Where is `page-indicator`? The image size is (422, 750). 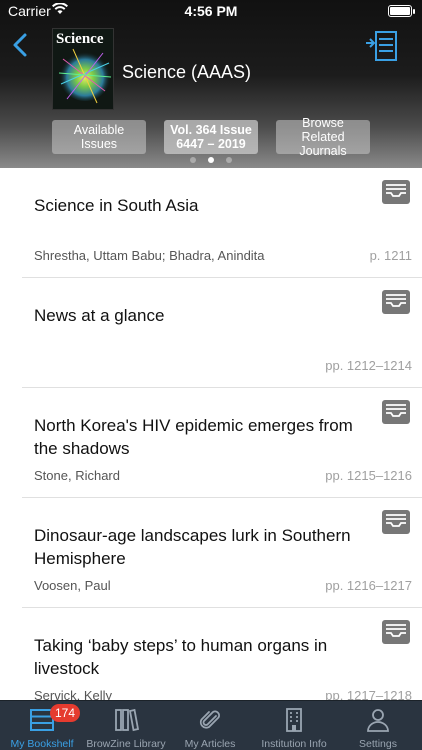
page-indicator is located at coordinates (211, 161).